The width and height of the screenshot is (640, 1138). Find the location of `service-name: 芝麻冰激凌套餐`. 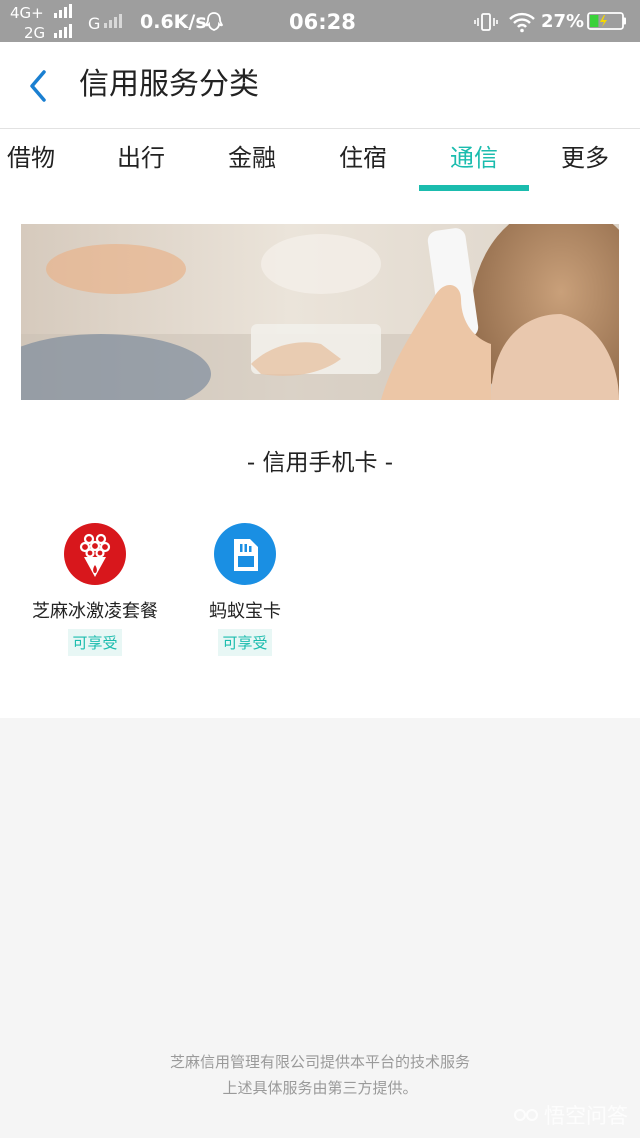

service-name: 芝麻冰激凌套餐 is located at coordinates (95, 611).